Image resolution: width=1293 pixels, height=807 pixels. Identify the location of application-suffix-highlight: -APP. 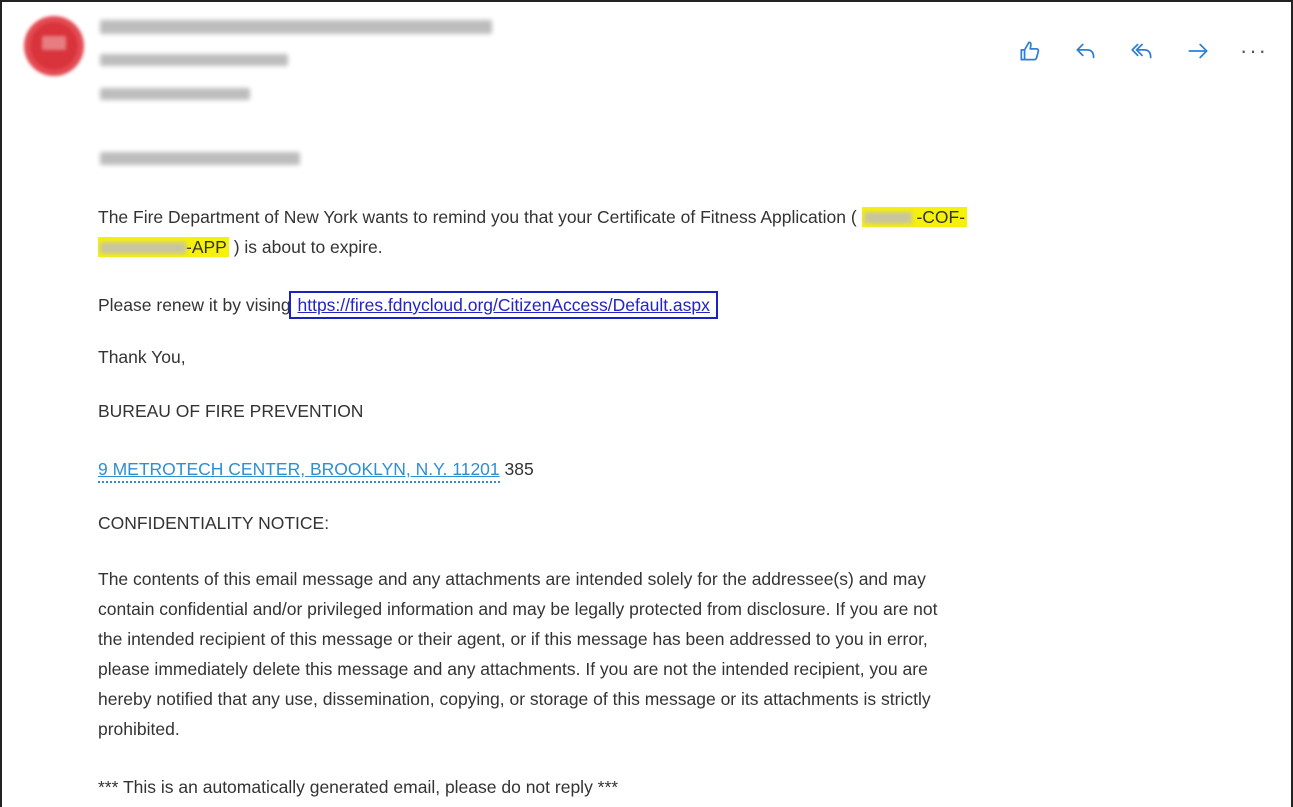
(163, 247).